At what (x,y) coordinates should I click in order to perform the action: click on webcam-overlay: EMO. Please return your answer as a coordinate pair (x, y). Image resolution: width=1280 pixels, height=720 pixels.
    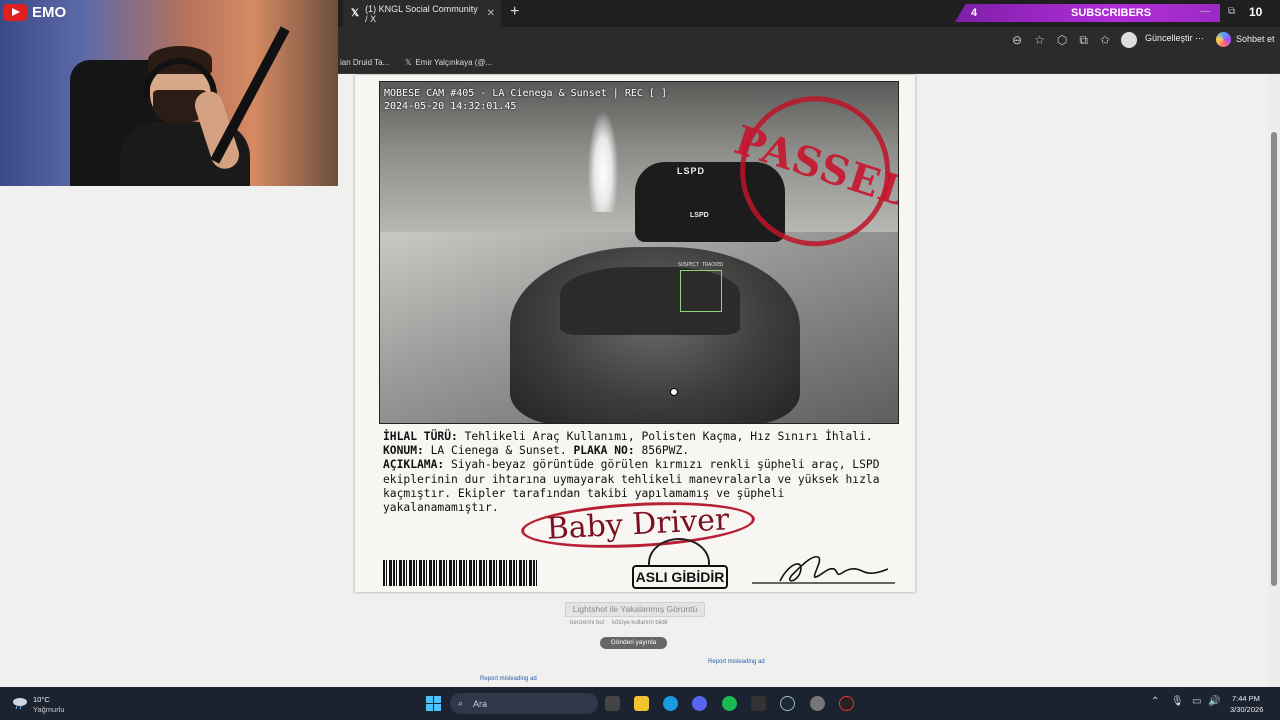
    Looking at the image, I should click on (169, 93).